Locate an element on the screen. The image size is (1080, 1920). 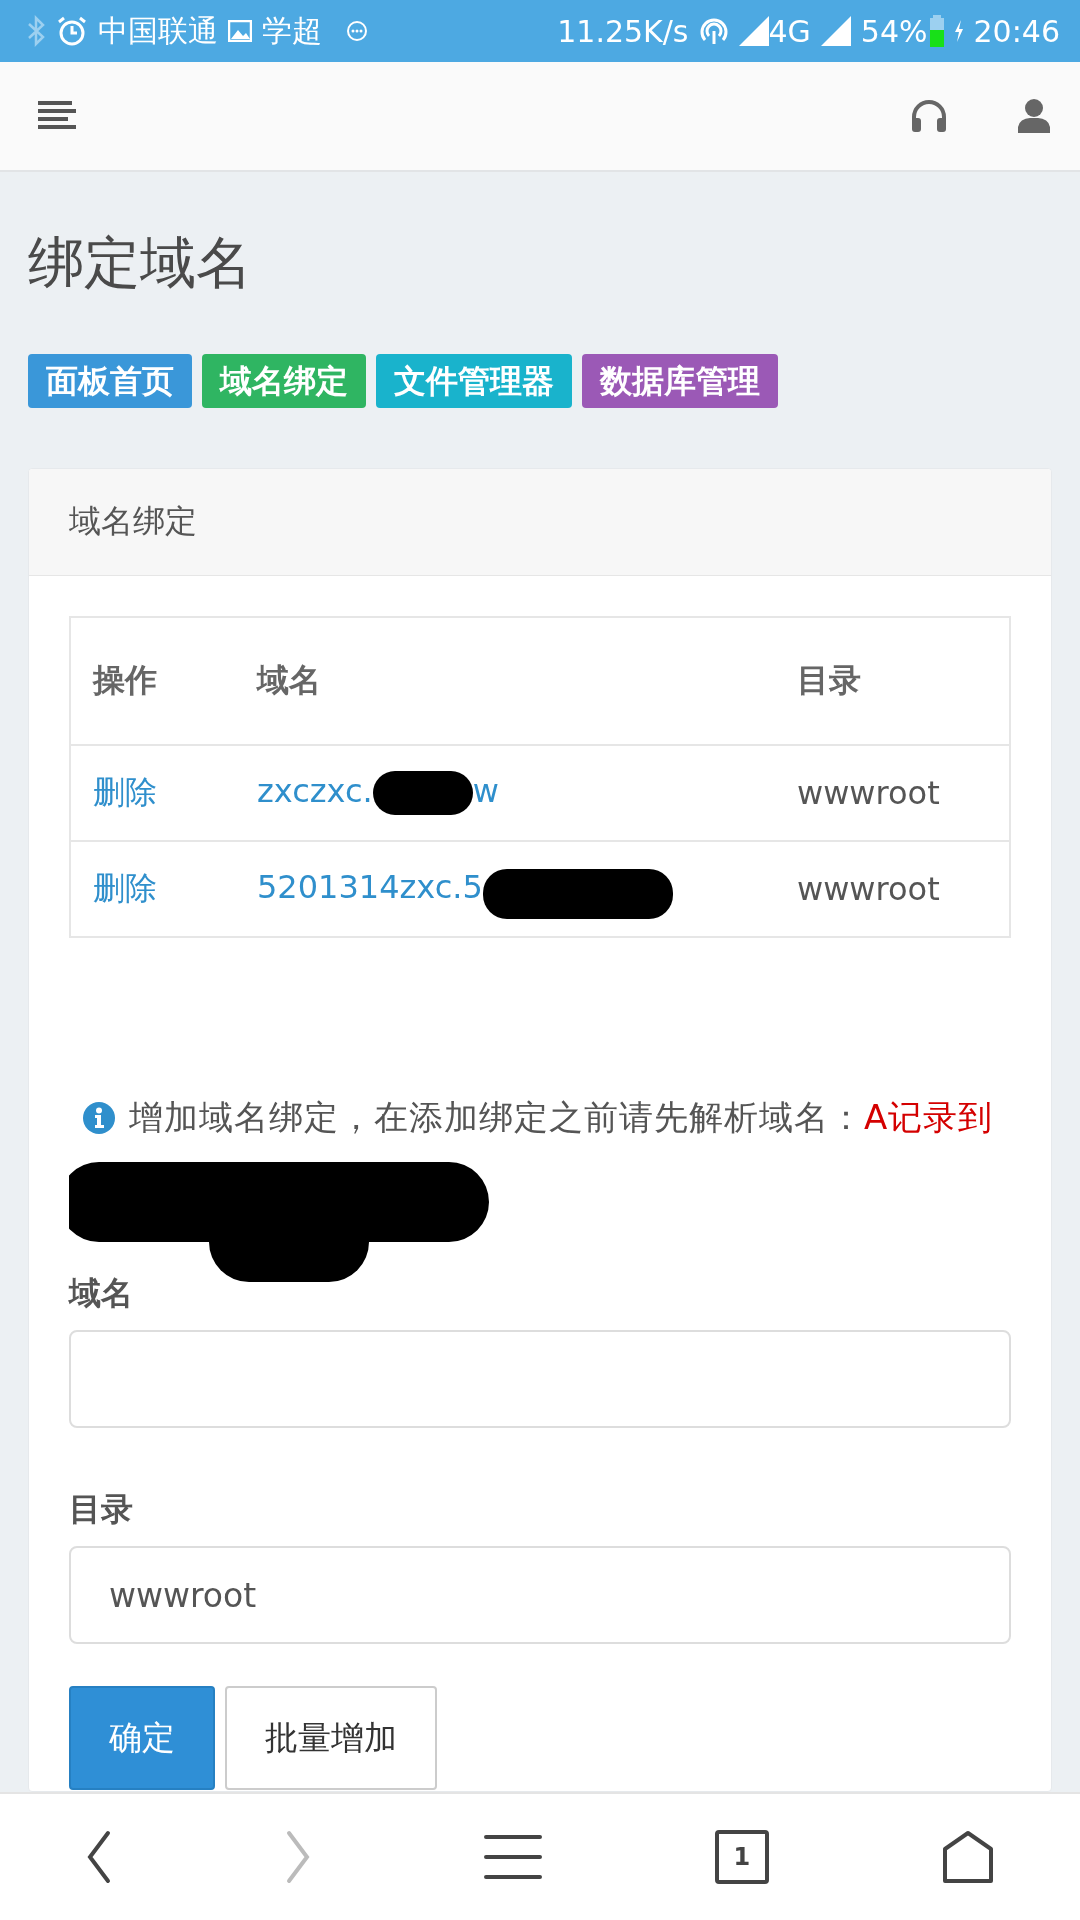
field-label: 域名 is located at coordinates (101, 1293).